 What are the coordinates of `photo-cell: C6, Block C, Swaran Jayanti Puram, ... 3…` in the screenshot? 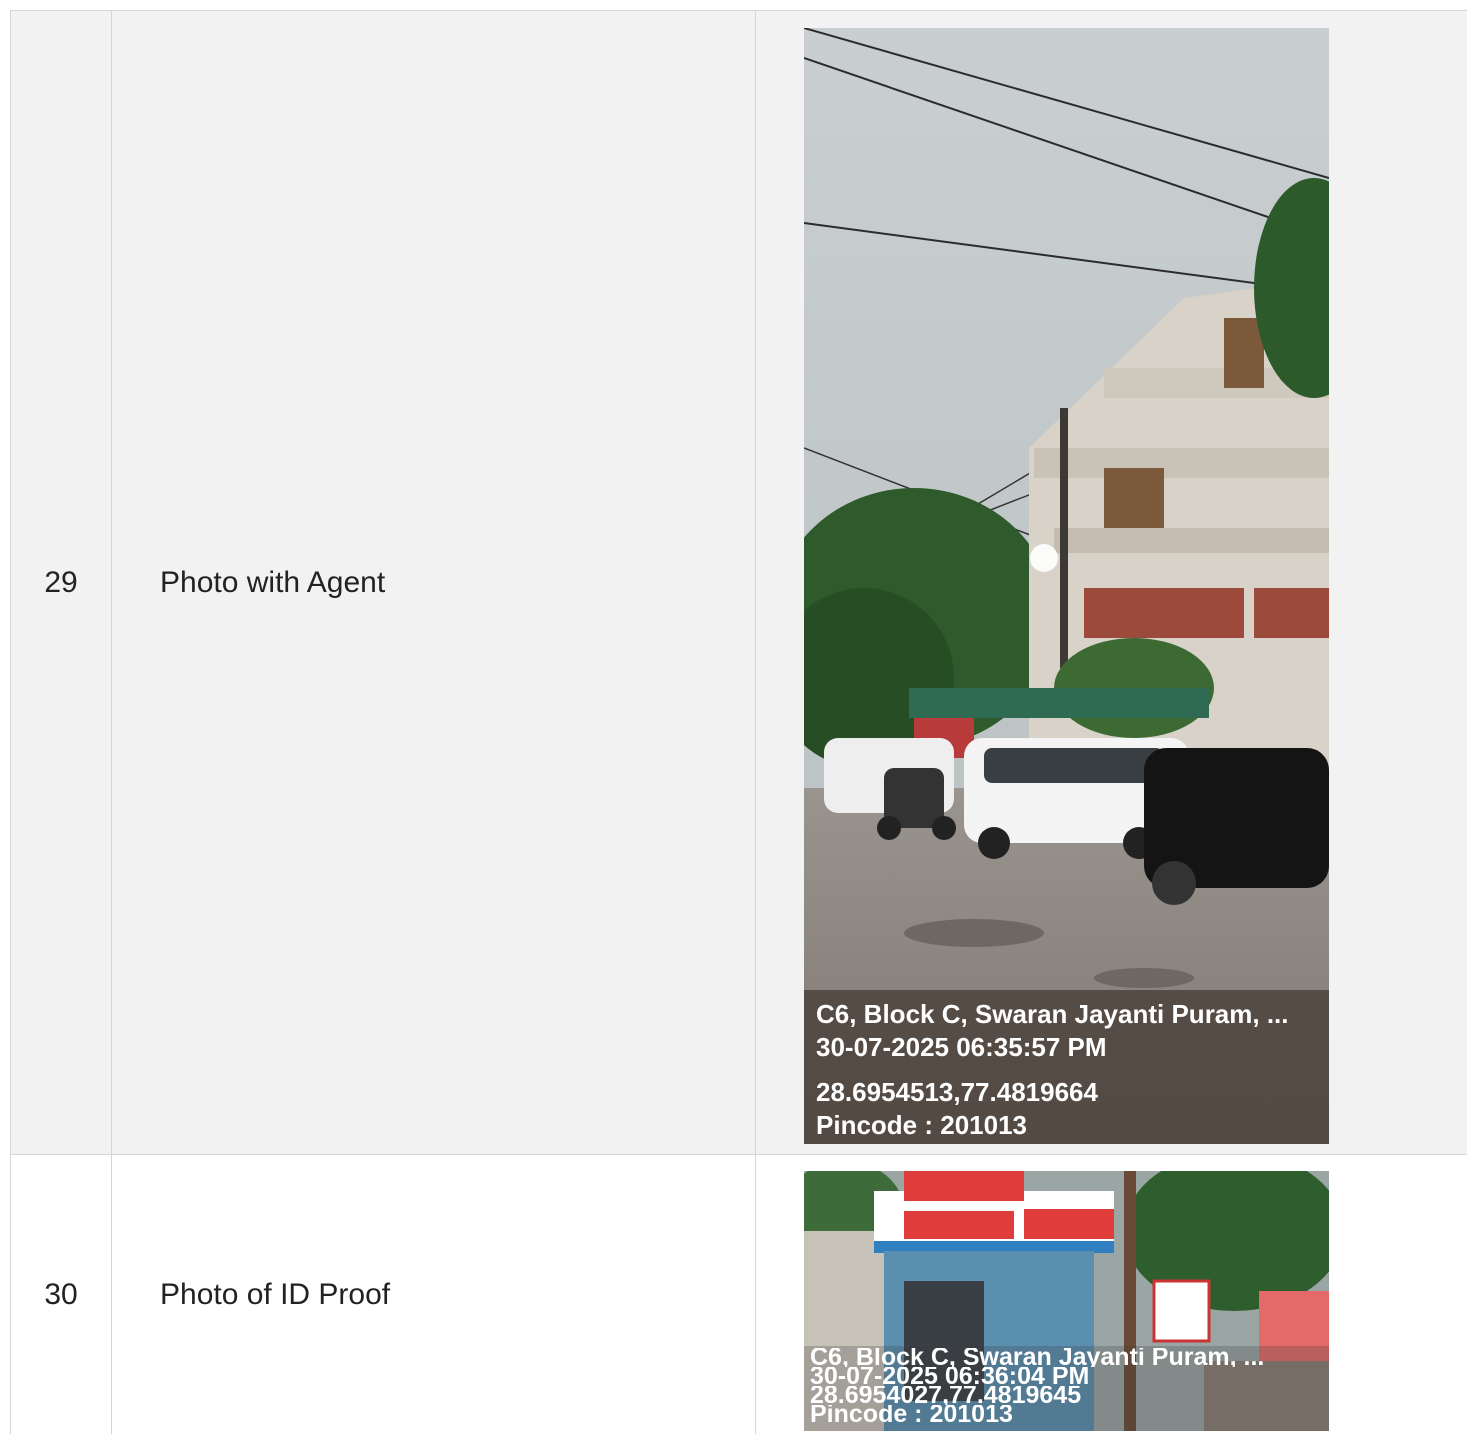 It's located at (1111, 1294).